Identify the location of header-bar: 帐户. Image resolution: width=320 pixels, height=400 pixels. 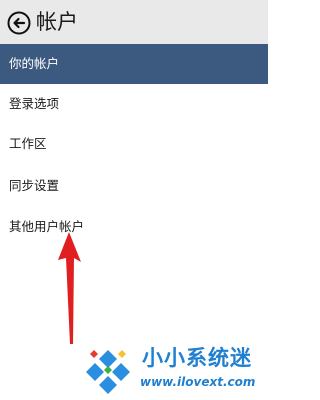
(134, 22).